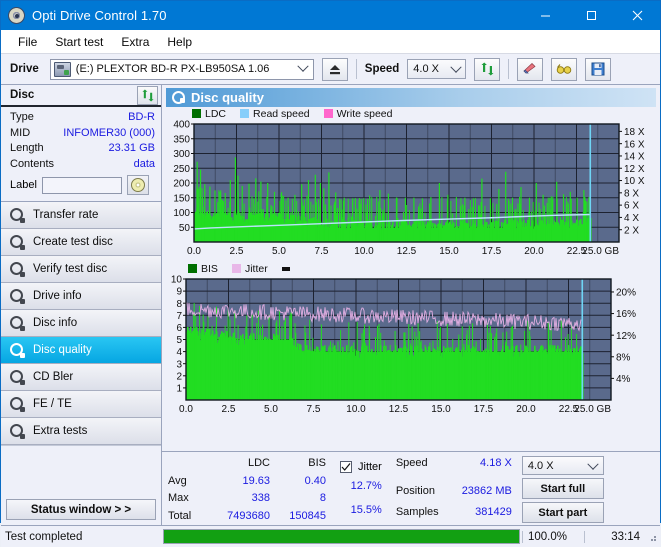 The width and height of the screenshot is (661, 547). What do you see at coordinates (181, 139) in the screenshot?
I see `svg-text: 350` at bounding box center [181, 139].